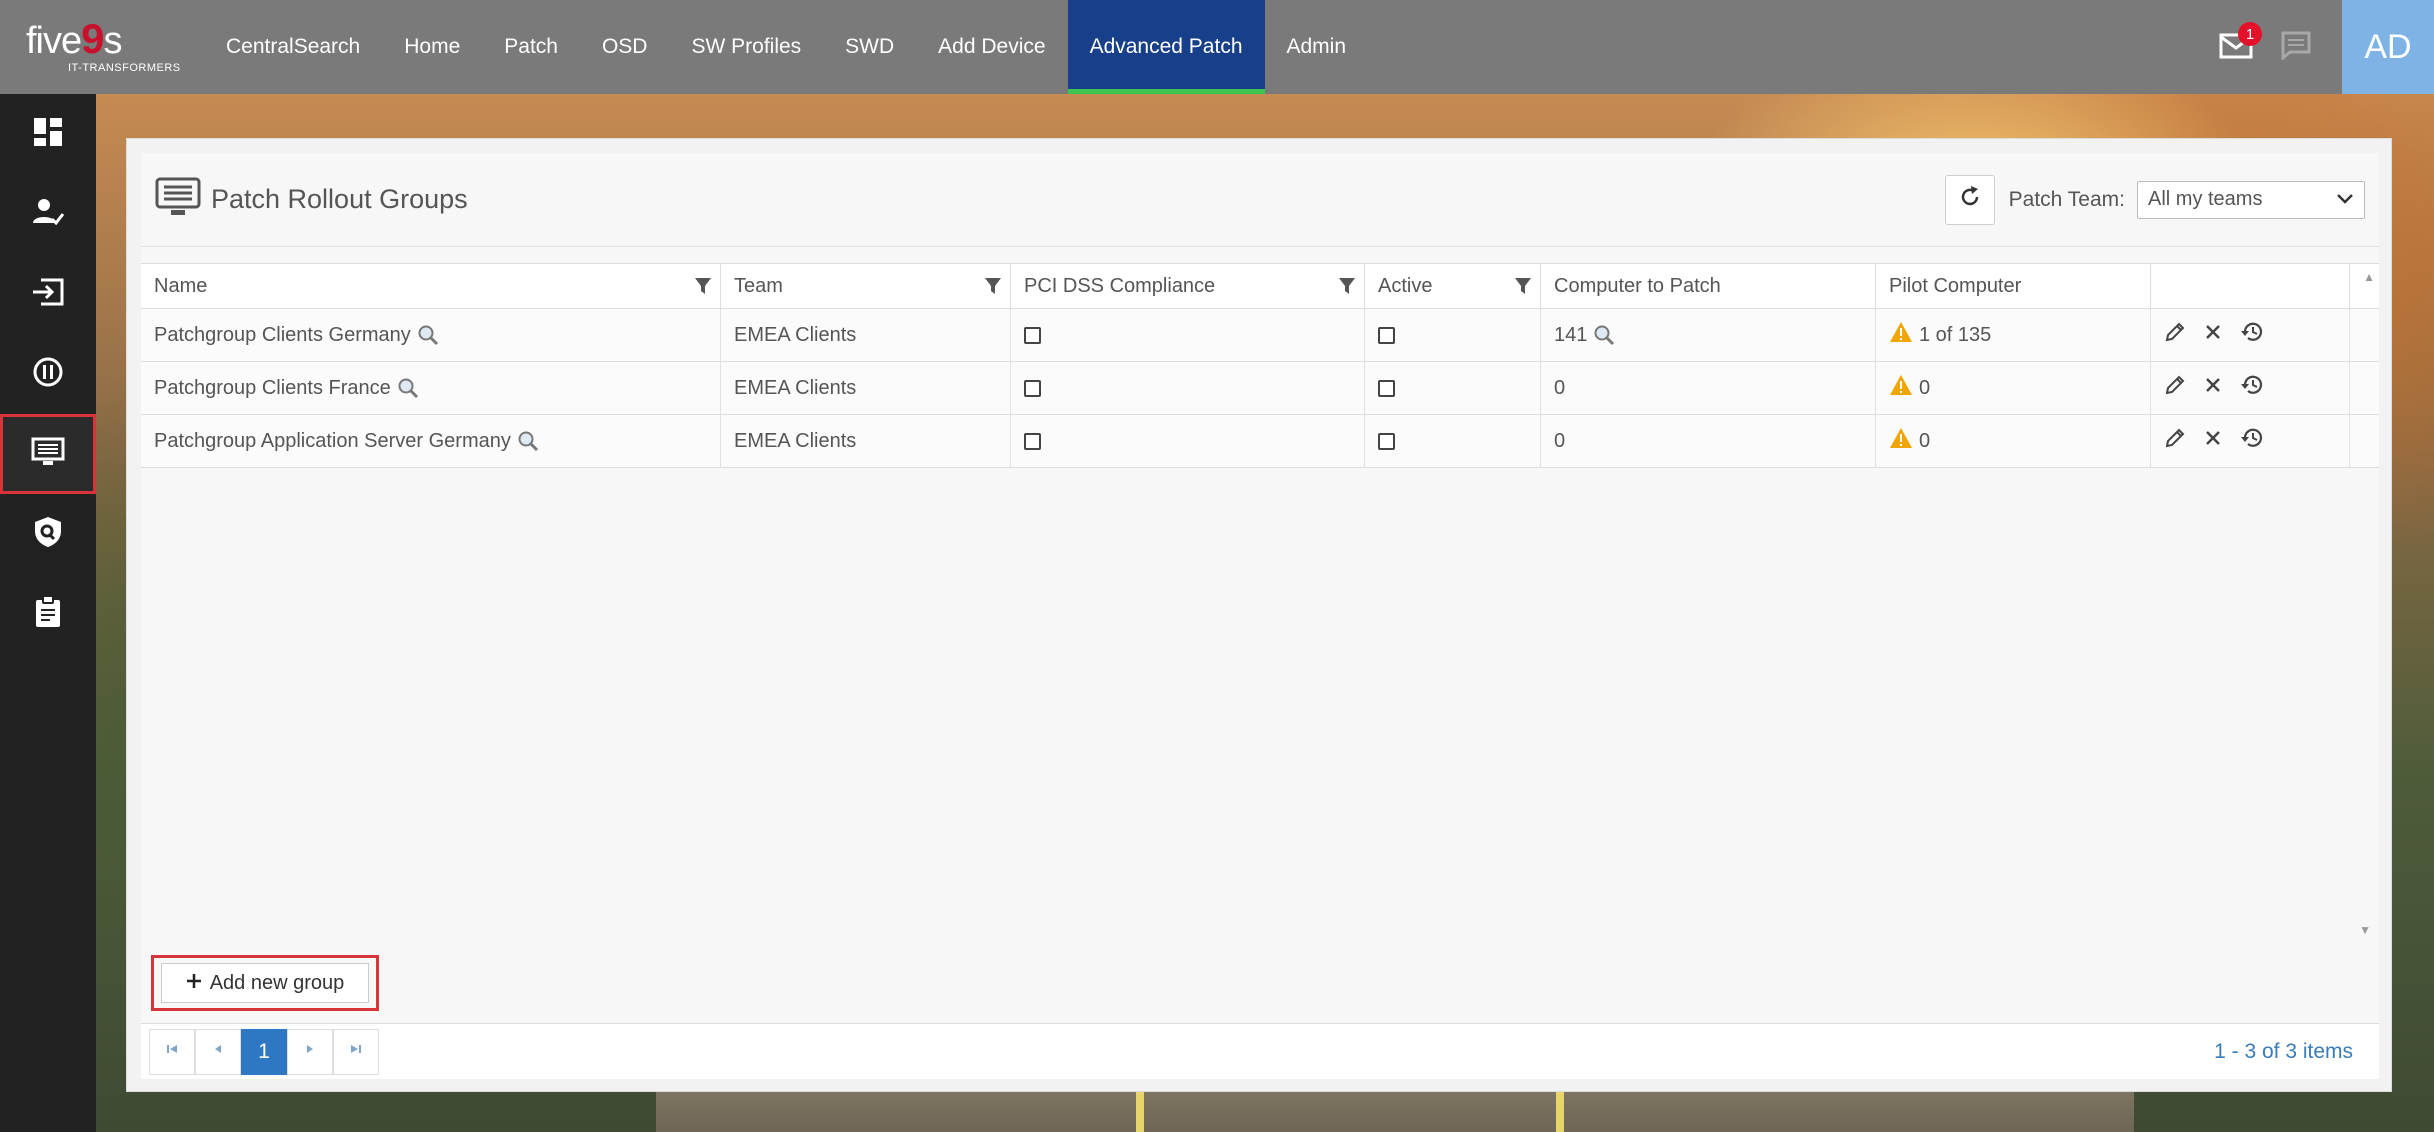 This screenshot has height=1132, width=2434. I want to click on user-avatar: AD, so click(2388, 47).